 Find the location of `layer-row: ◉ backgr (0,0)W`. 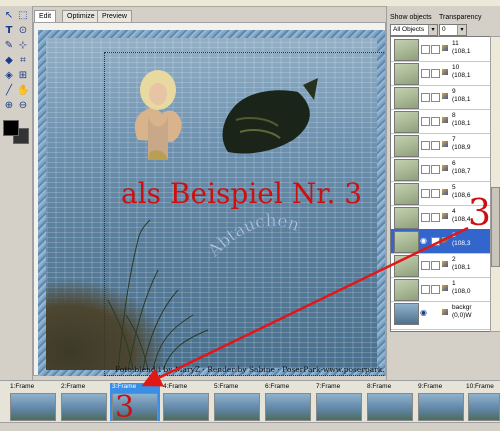

layer-row: ◉ backgr (0,0)W is located at coordinates (441, 315).